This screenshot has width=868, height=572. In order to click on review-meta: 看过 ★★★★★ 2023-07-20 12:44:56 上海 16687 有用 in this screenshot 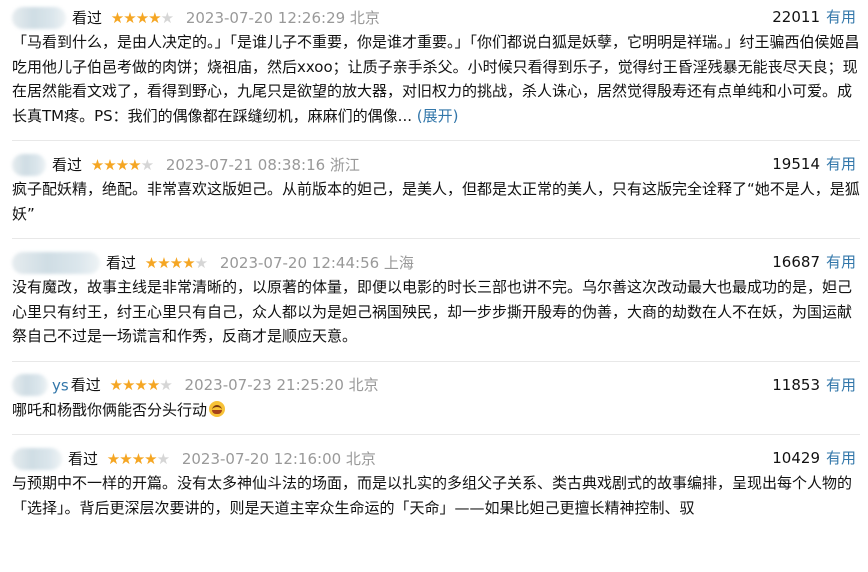, I will do `click(436, 262)`.